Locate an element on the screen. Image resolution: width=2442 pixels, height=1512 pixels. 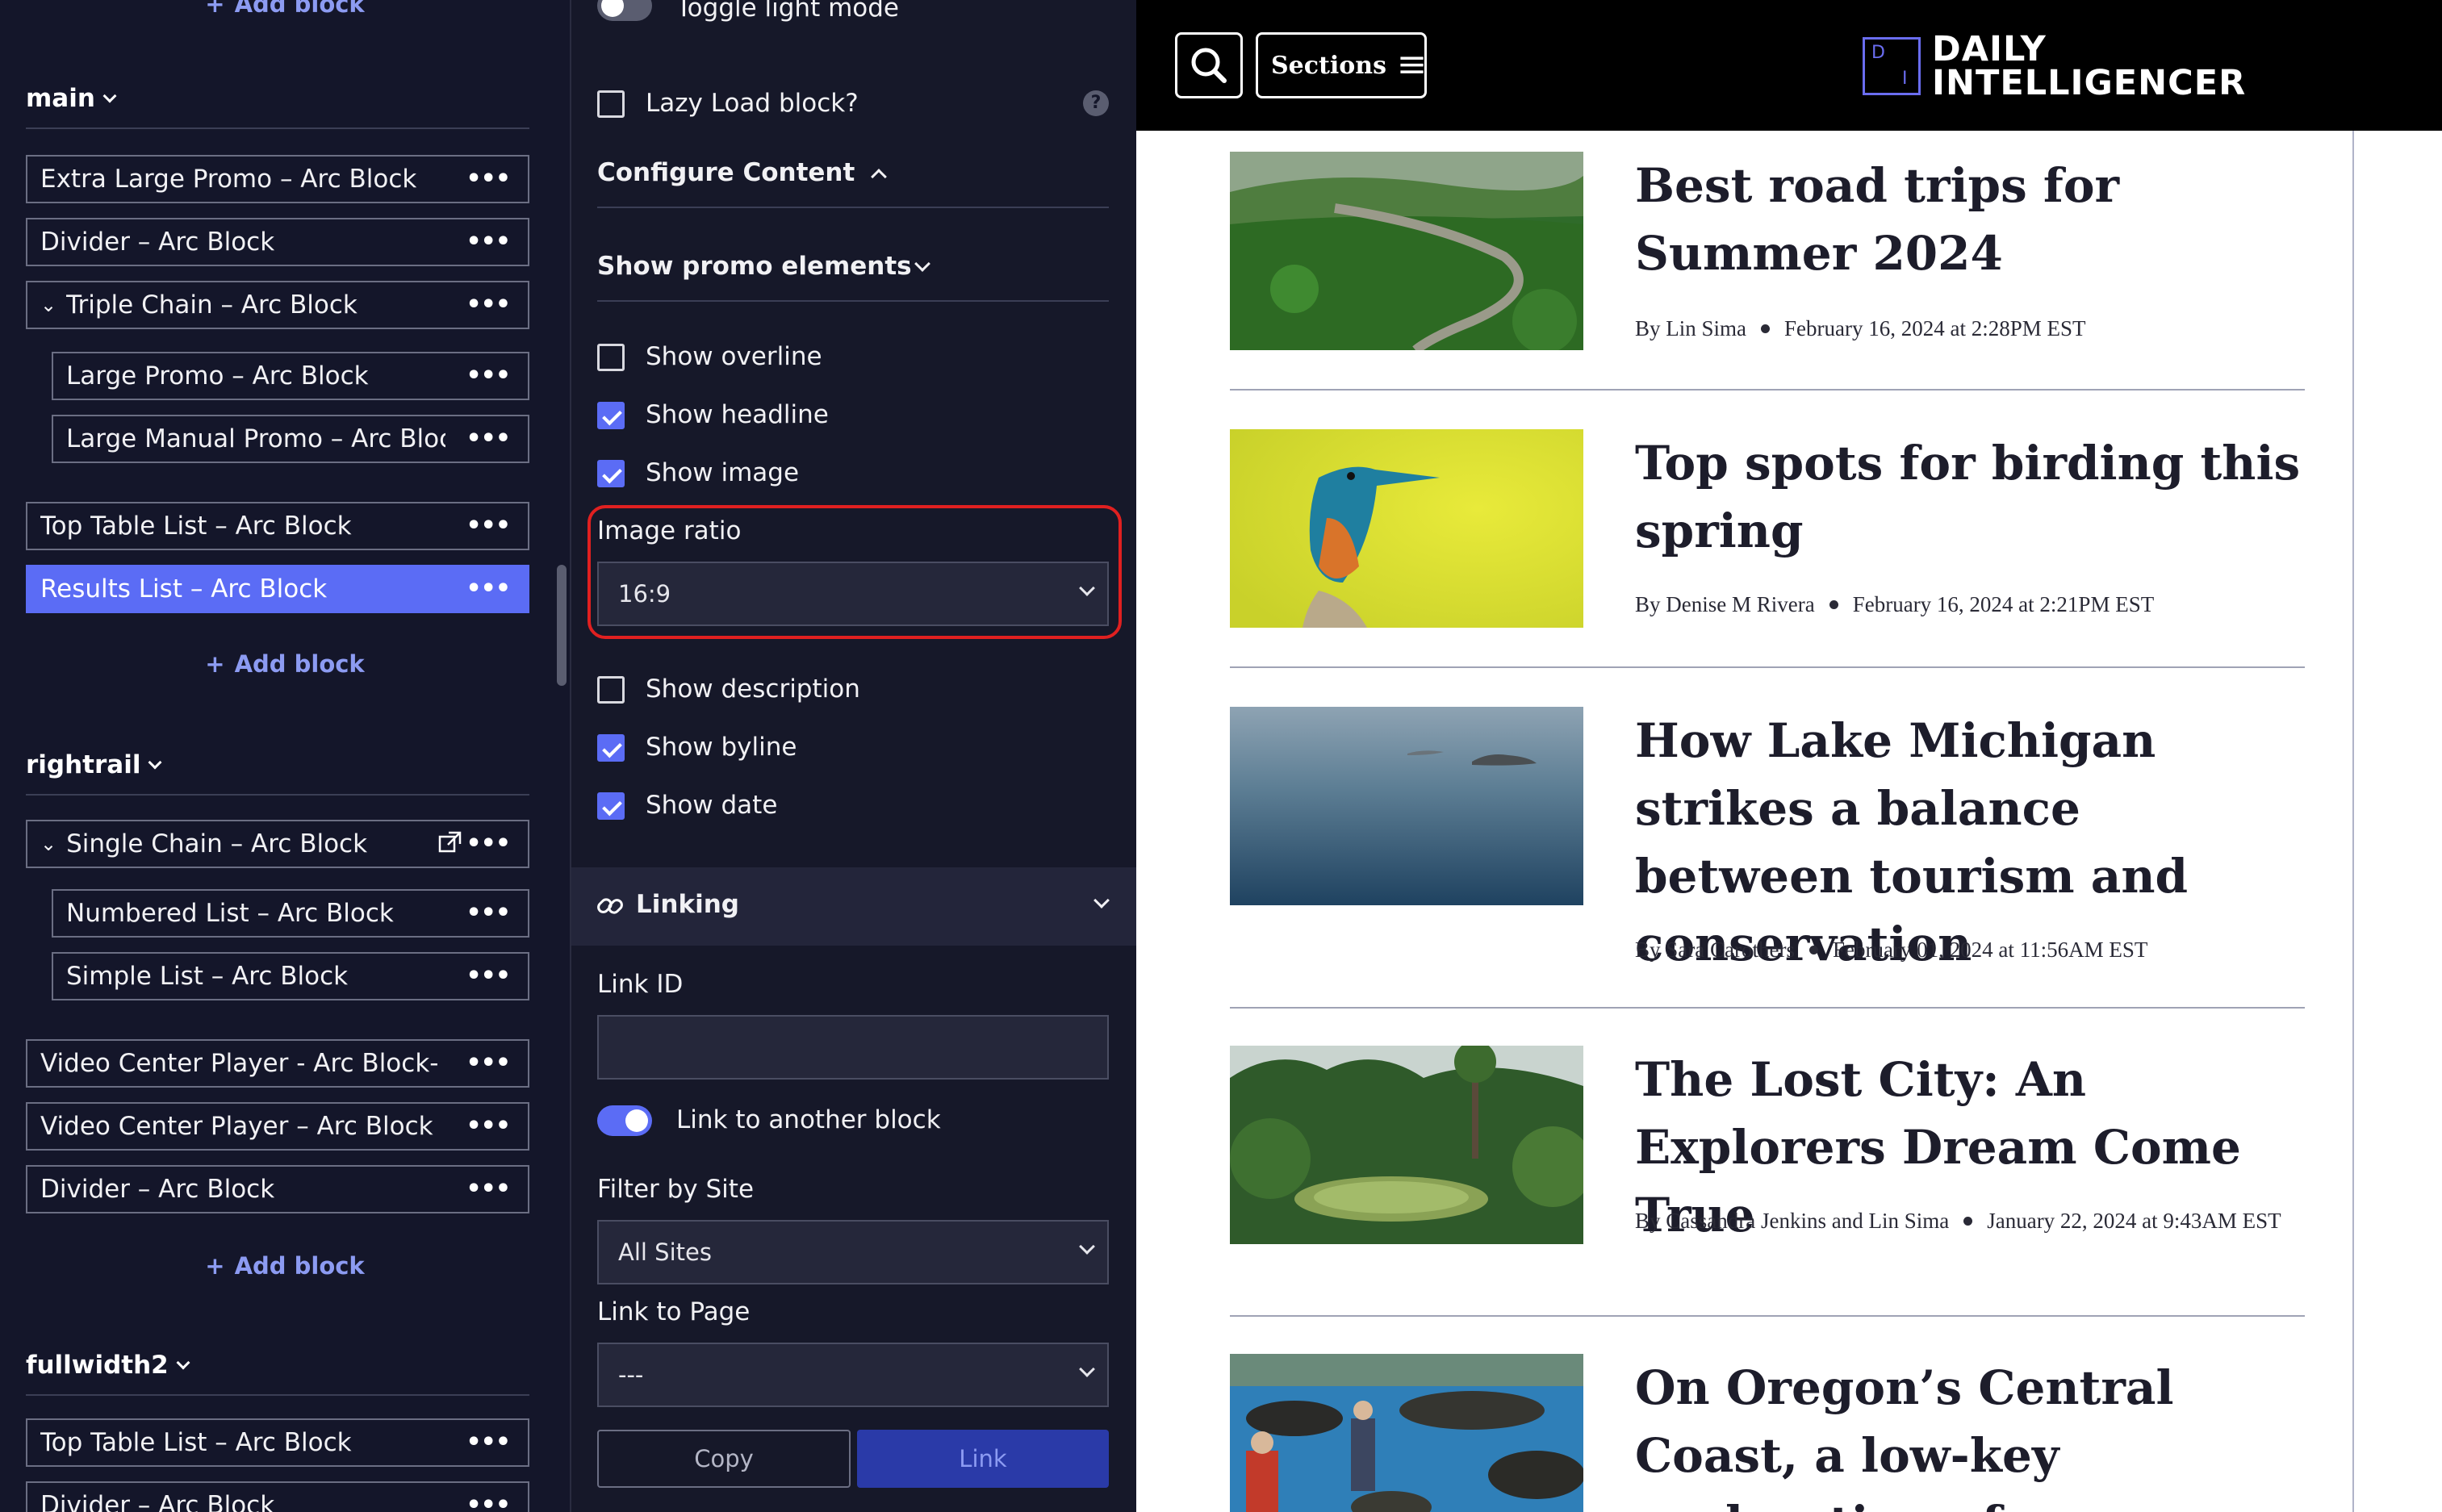
show-date-checkbox is located at coordinates (611, 806).